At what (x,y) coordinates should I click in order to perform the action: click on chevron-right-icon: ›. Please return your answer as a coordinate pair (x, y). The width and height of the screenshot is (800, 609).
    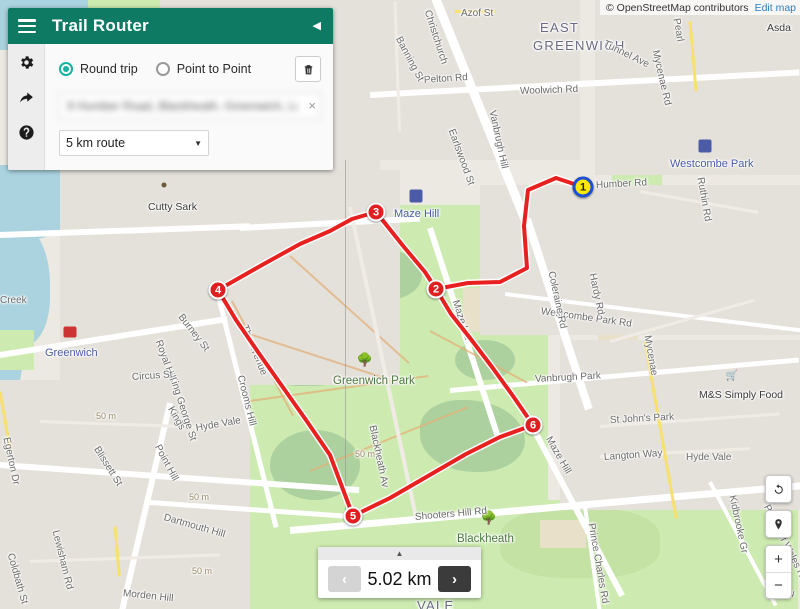
    Looking at the image, I should click on (454, 579).